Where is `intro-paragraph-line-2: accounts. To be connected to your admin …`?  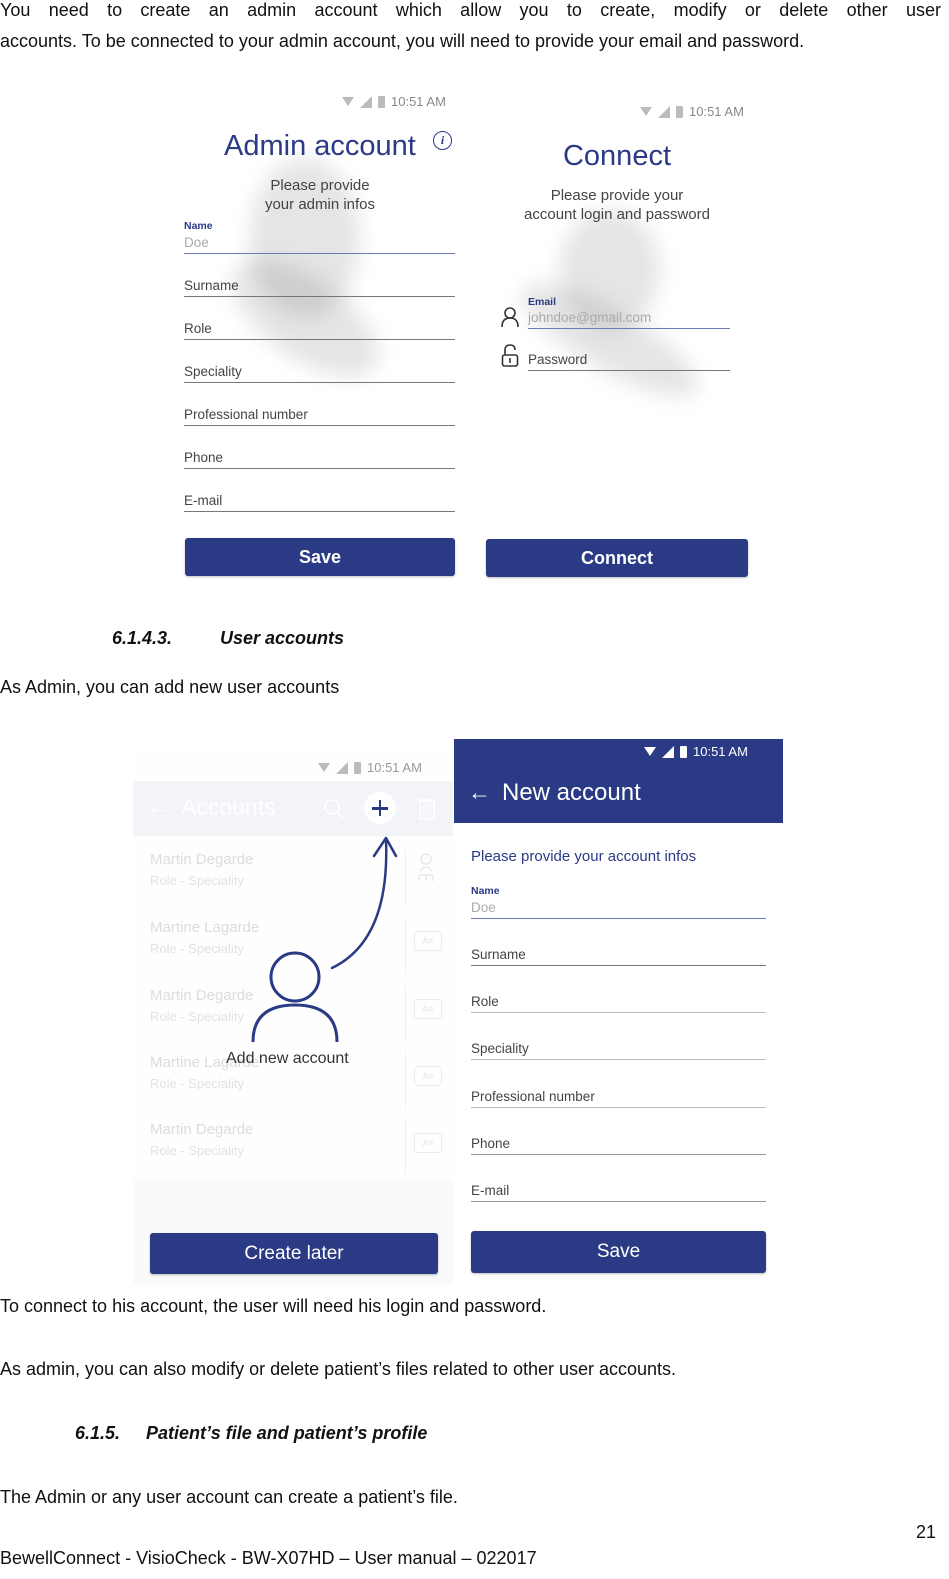
intro-paragraph-line-2: accounts. To be connected to your admin … is located at coordinates (402, 41).